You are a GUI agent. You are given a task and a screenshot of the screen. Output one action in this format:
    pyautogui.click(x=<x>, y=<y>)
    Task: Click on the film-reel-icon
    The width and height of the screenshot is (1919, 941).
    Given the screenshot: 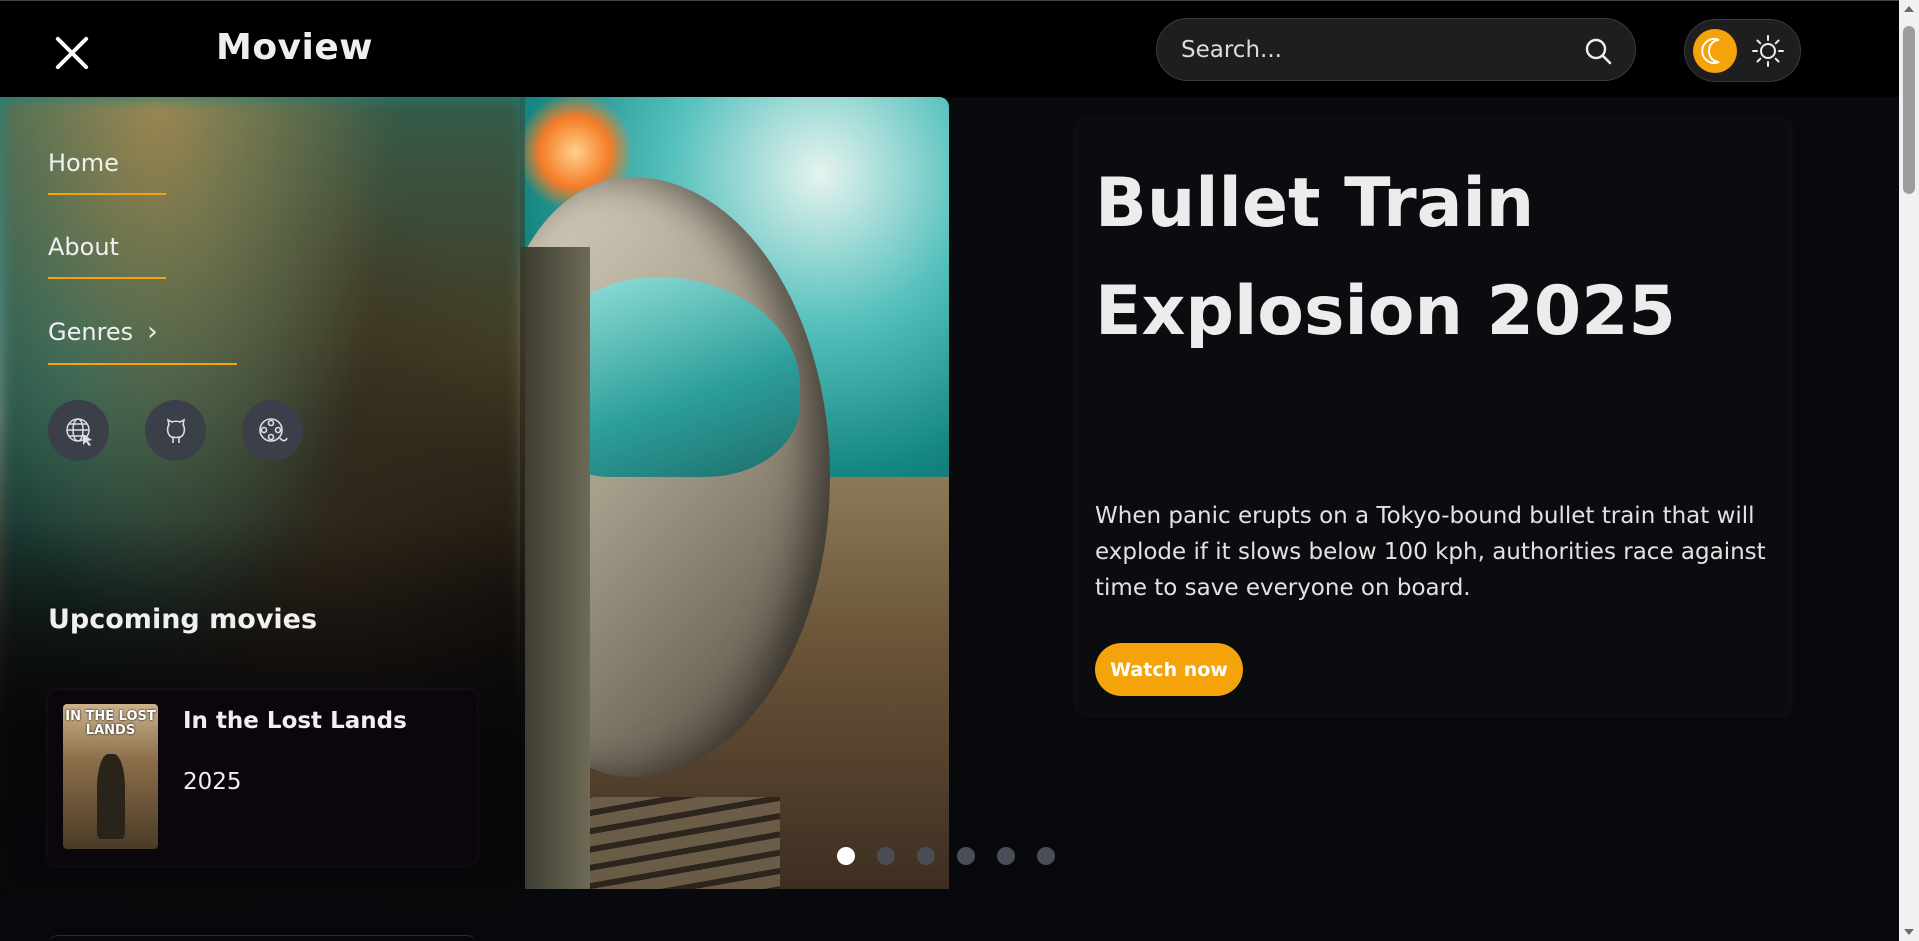 What is the action you would take?
    pyautogui.click(x=272, y=430)
    